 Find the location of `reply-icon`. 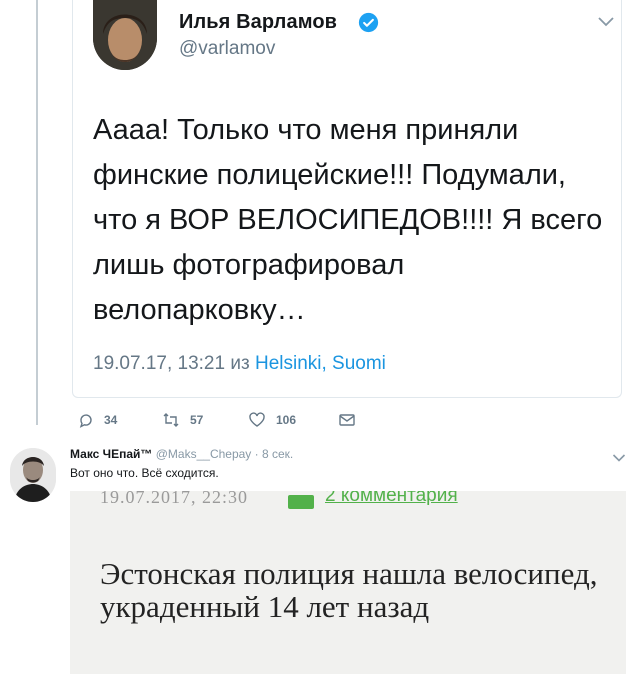

reply-icon is located at coordinates (85, 421).